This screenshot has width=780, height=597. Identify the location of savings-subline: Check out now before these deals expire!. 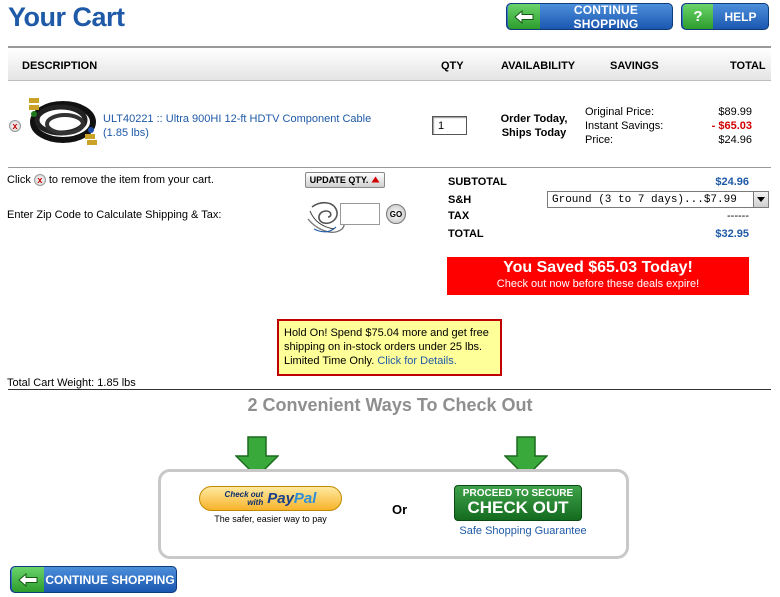
(598, 284).